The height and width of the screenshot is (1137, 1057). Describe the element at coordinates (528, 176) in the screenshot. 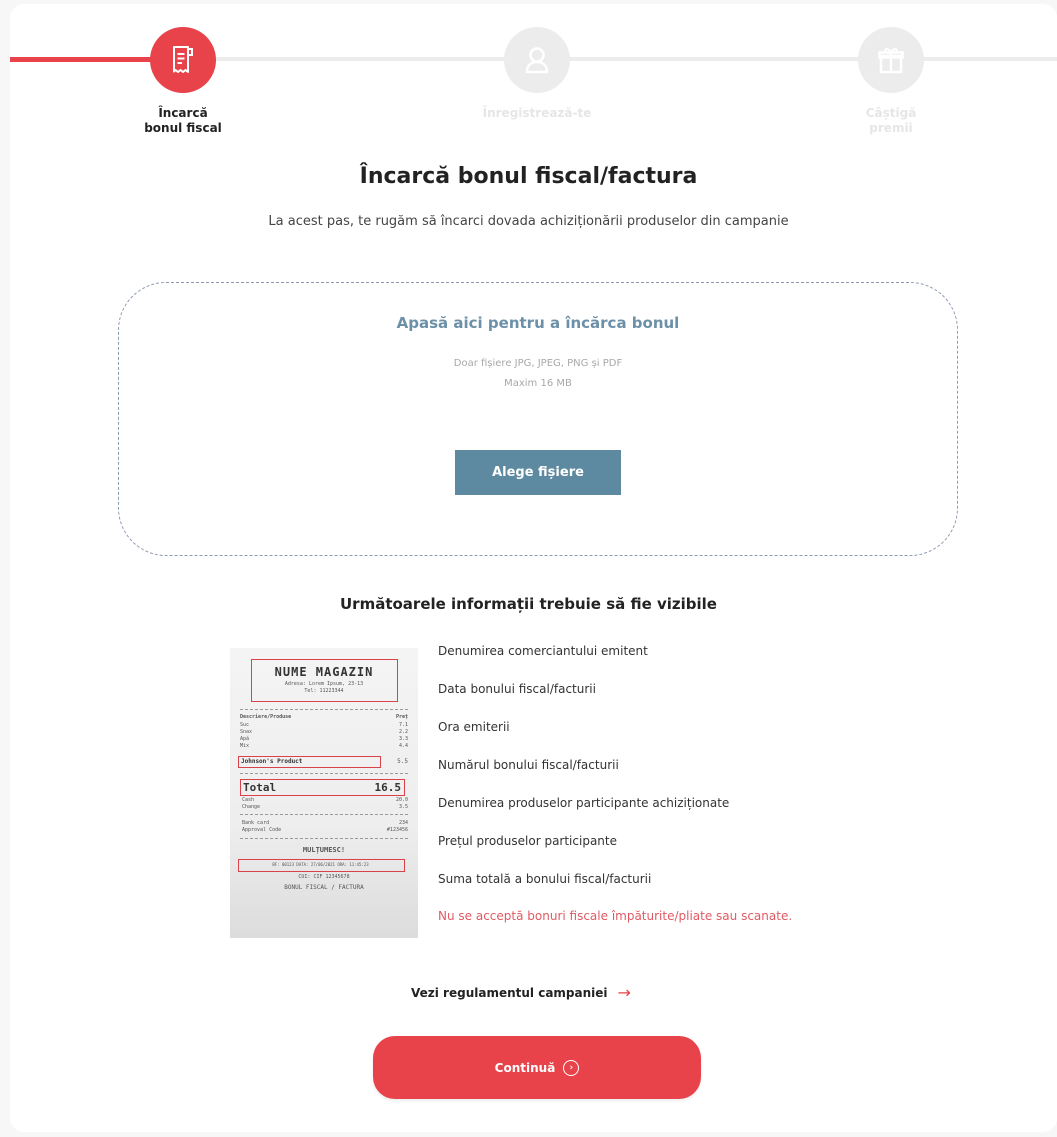

I see `page-title: Încarcă bonul fiscal/factura` at that location.